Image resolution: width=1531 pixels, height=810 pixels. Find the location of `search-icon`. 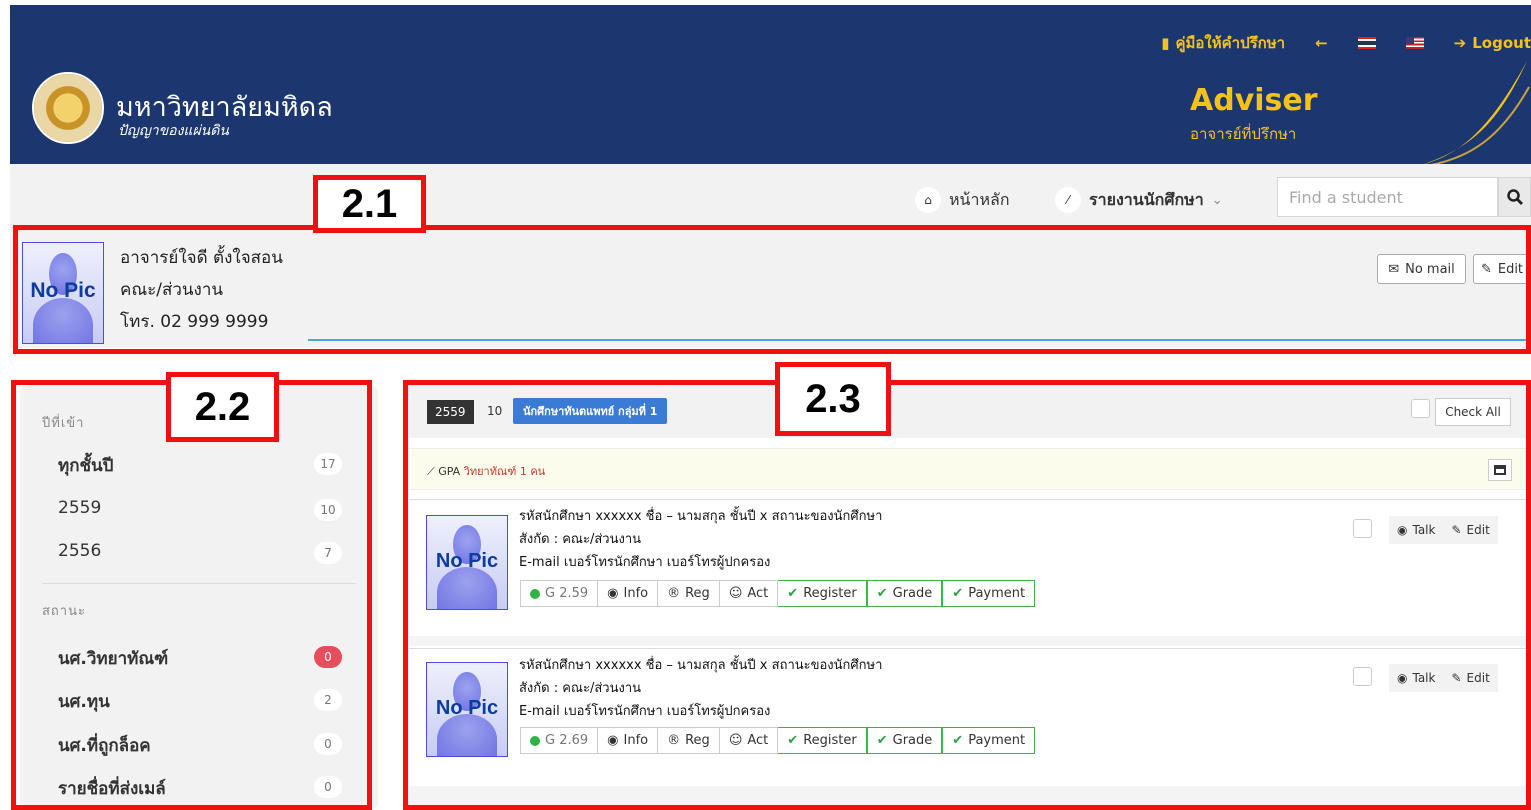

search-icon is located at coordinates (1514, 197).